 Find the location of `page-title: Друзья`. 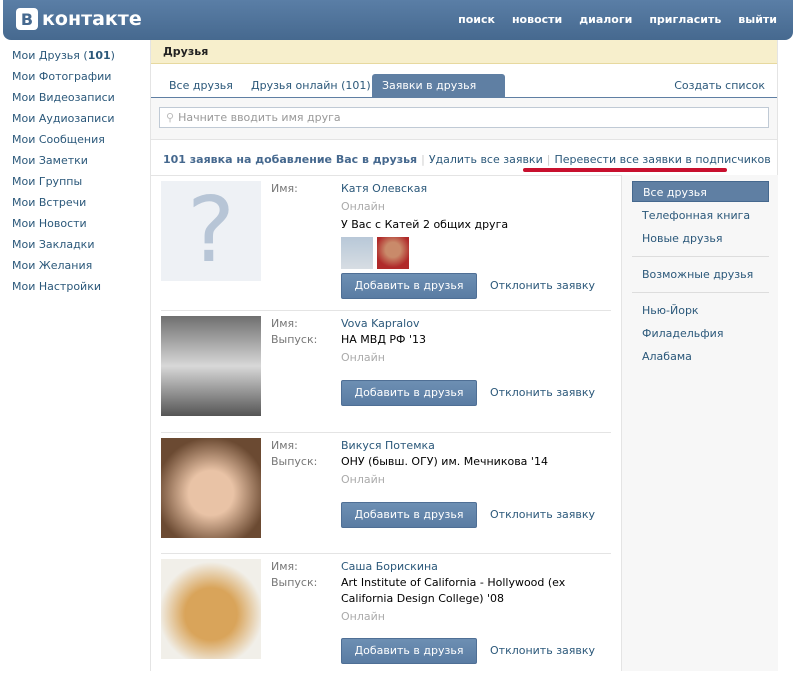

page-title: Друзья is located at coordinates (464, 52).